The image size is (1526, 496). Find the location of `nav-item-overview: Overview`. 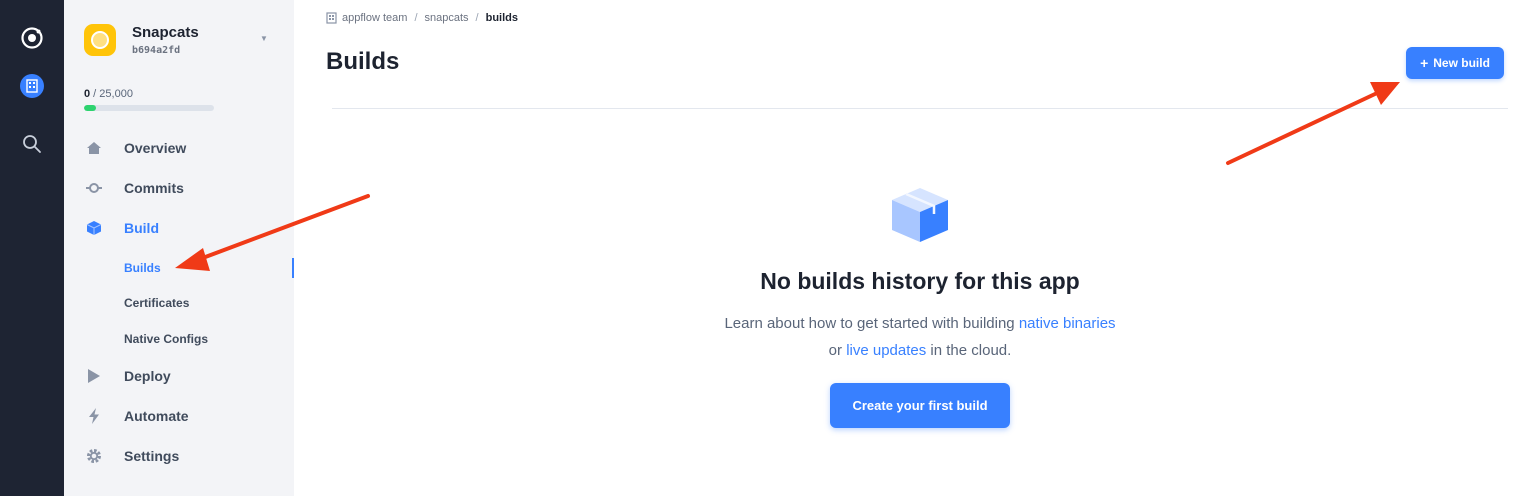

nav-item-overview: Overview is located at coordinates (179, 148).